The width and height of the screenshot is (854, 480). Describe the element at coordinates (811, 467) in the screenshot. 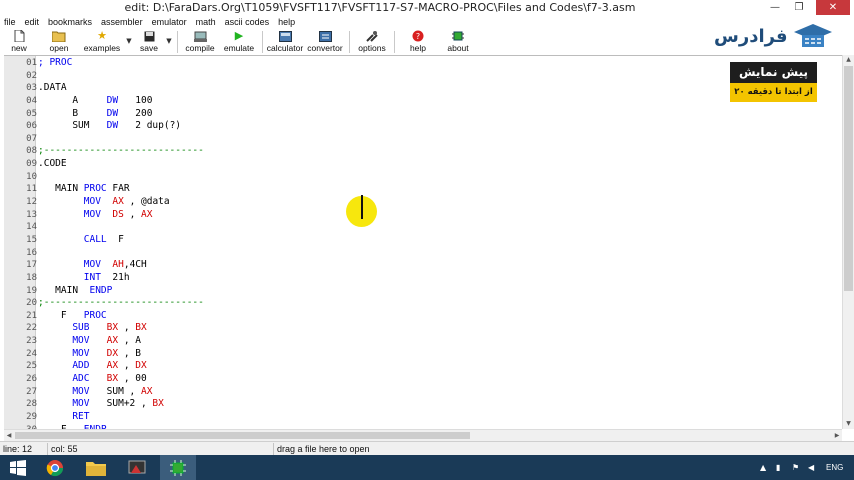

I see `tray-volume-icon: ◀` at that location.